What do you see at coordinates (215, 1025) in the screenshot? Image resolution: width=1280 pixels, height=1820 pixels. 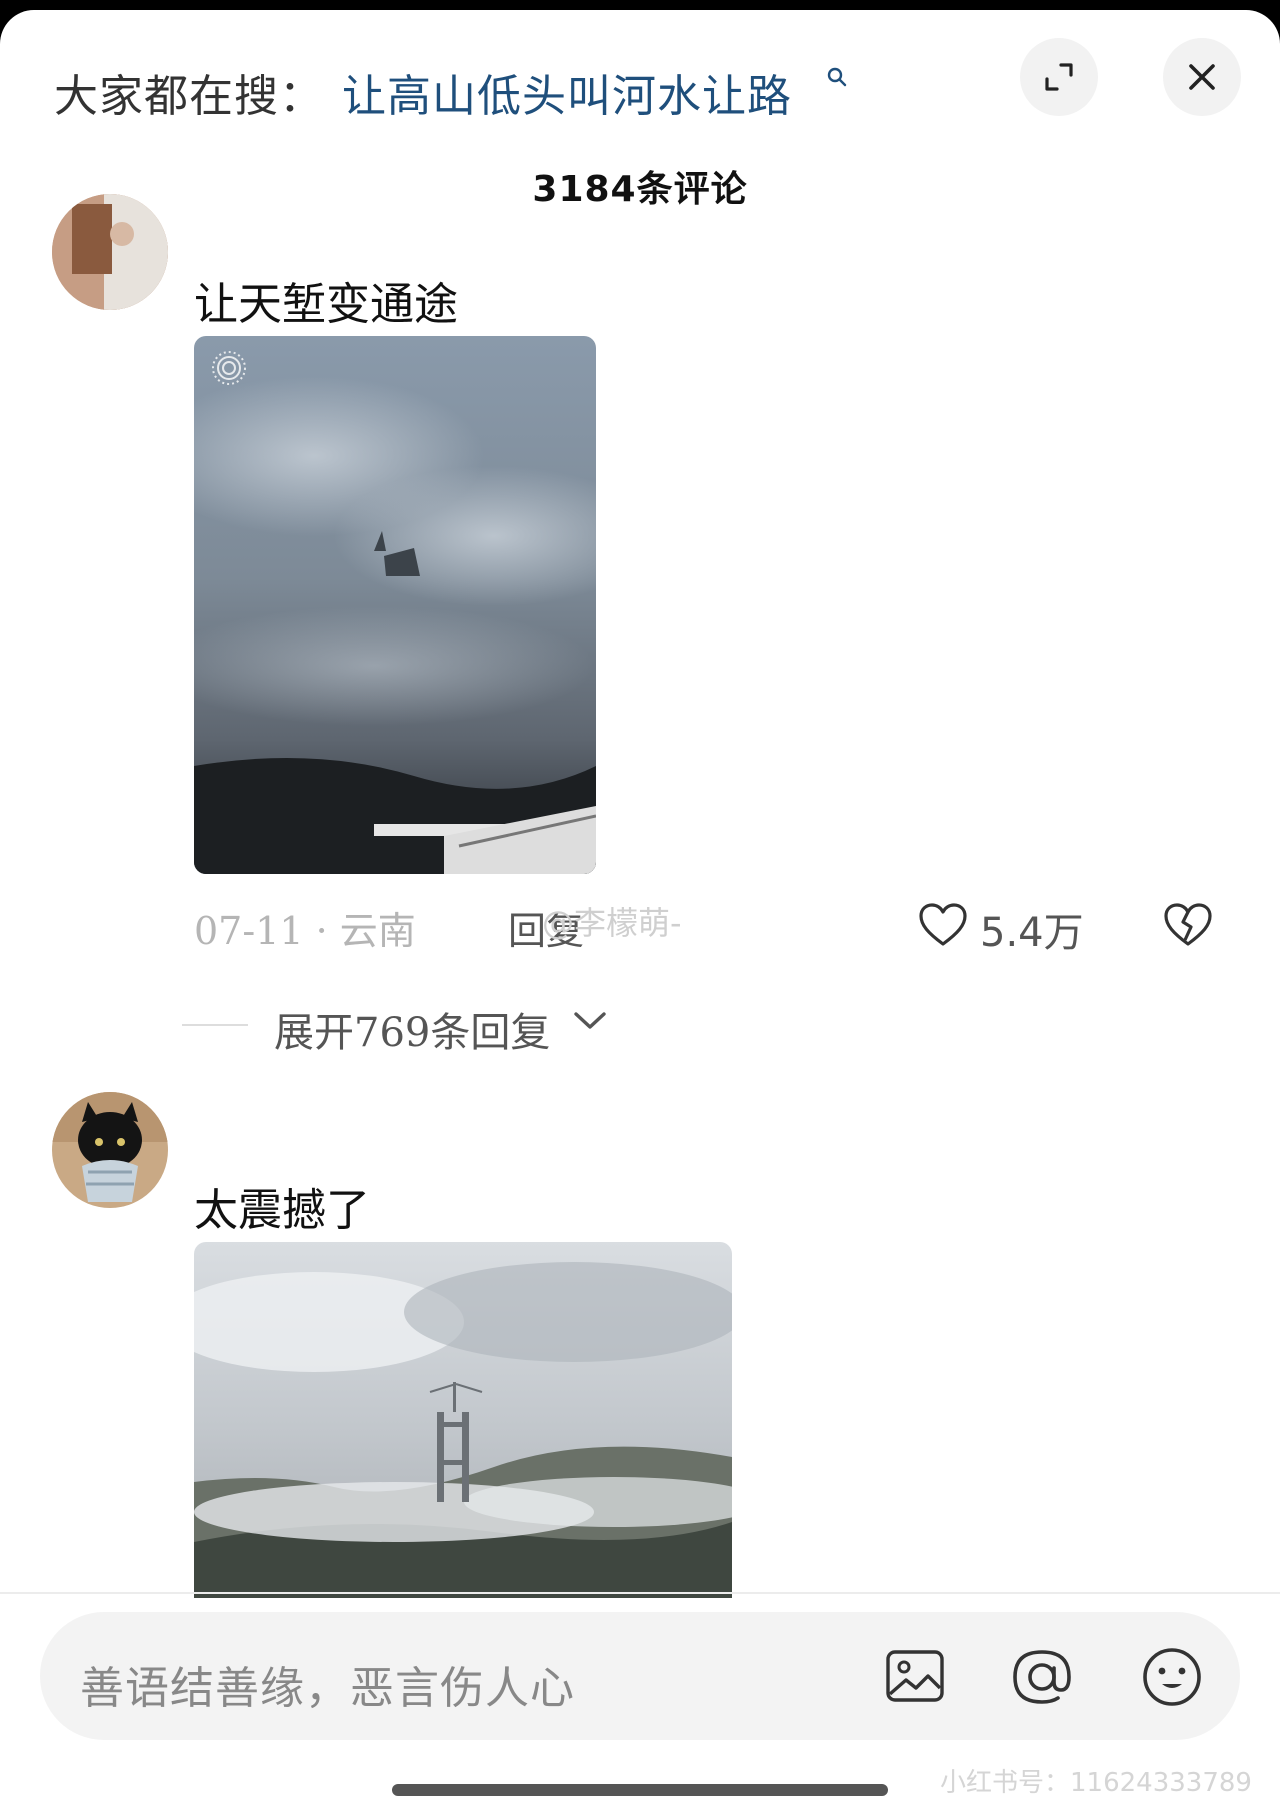 I see `divider-line` at bounding box center [215, 1025].